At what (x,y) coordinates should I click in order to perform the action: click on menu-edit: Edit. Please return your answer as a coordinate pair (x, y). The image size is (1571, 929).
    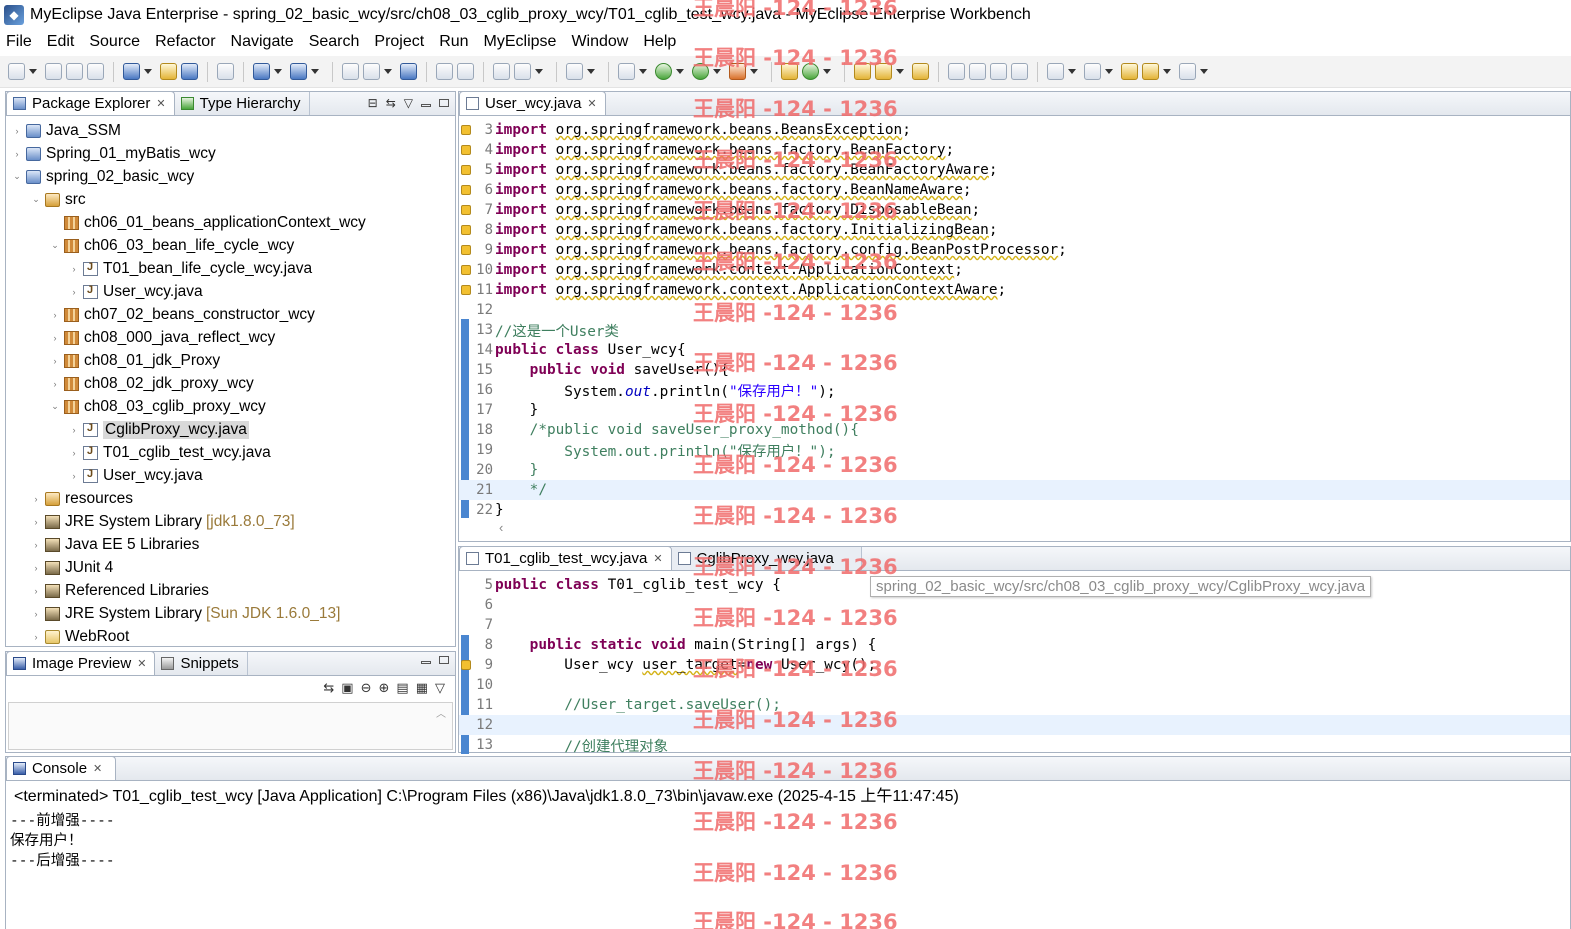
    Looking at the image, I should click on (61, 42).